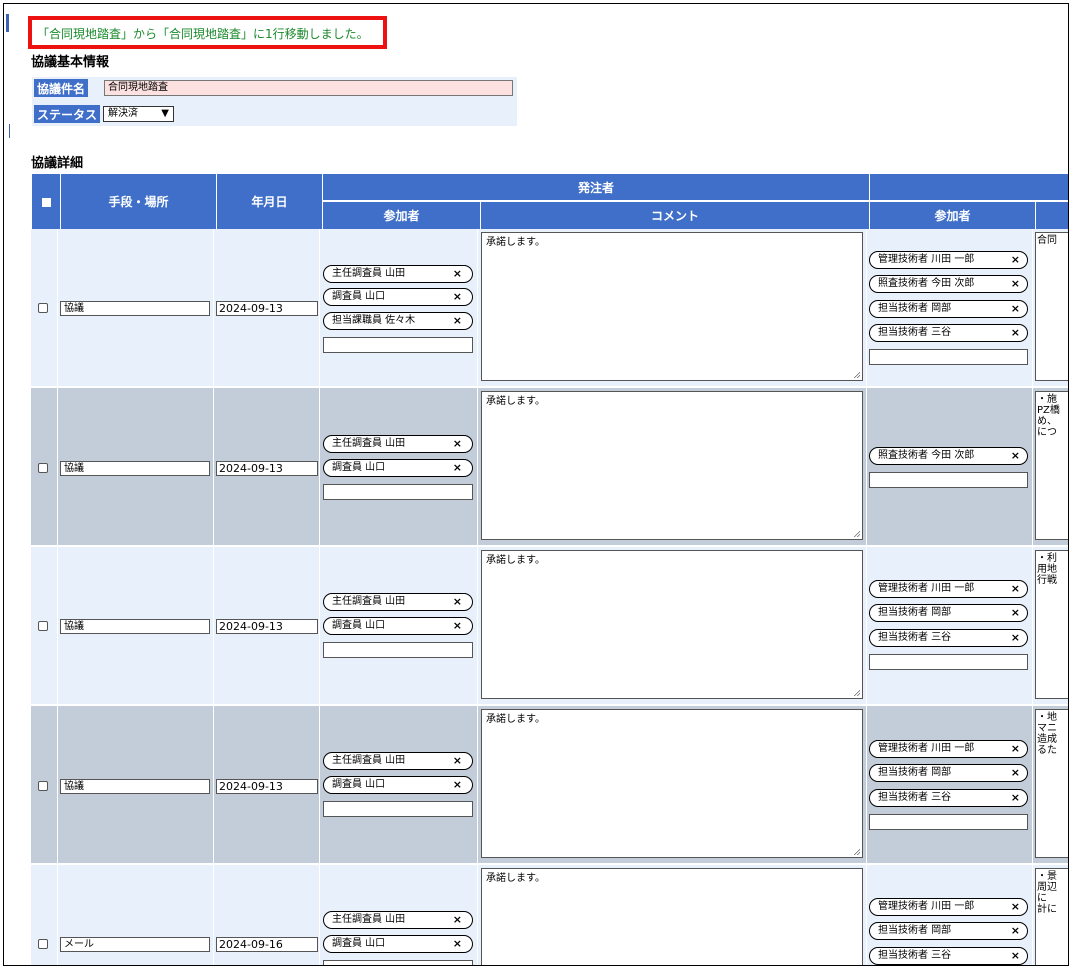 The width and height of the screenshot is (1072, 976). What do you see at coordinates (70, 62) in the screenshot?
I see `basic-info-title: 協議基本情報` at bounding box center [70, 62].